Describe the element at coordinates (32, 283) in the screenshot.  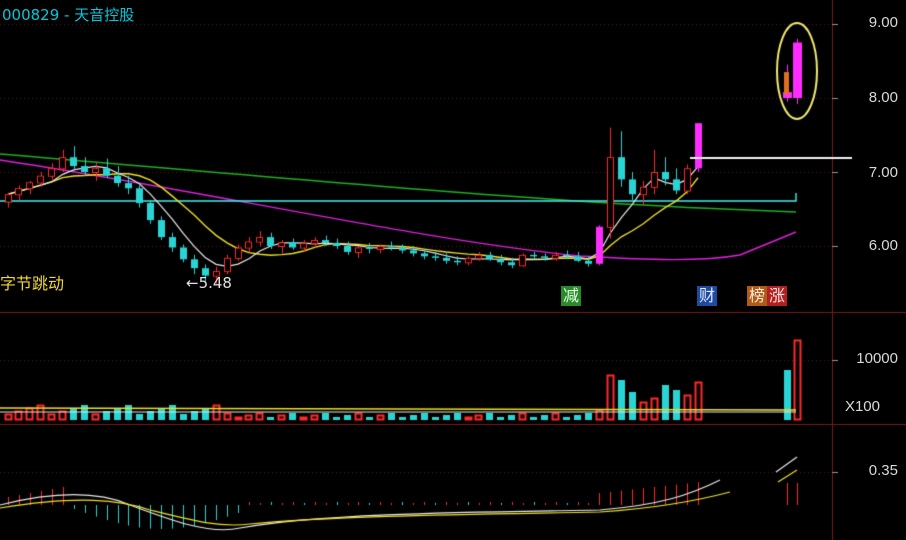
I see `concept-label: 字节跳动` at that location.